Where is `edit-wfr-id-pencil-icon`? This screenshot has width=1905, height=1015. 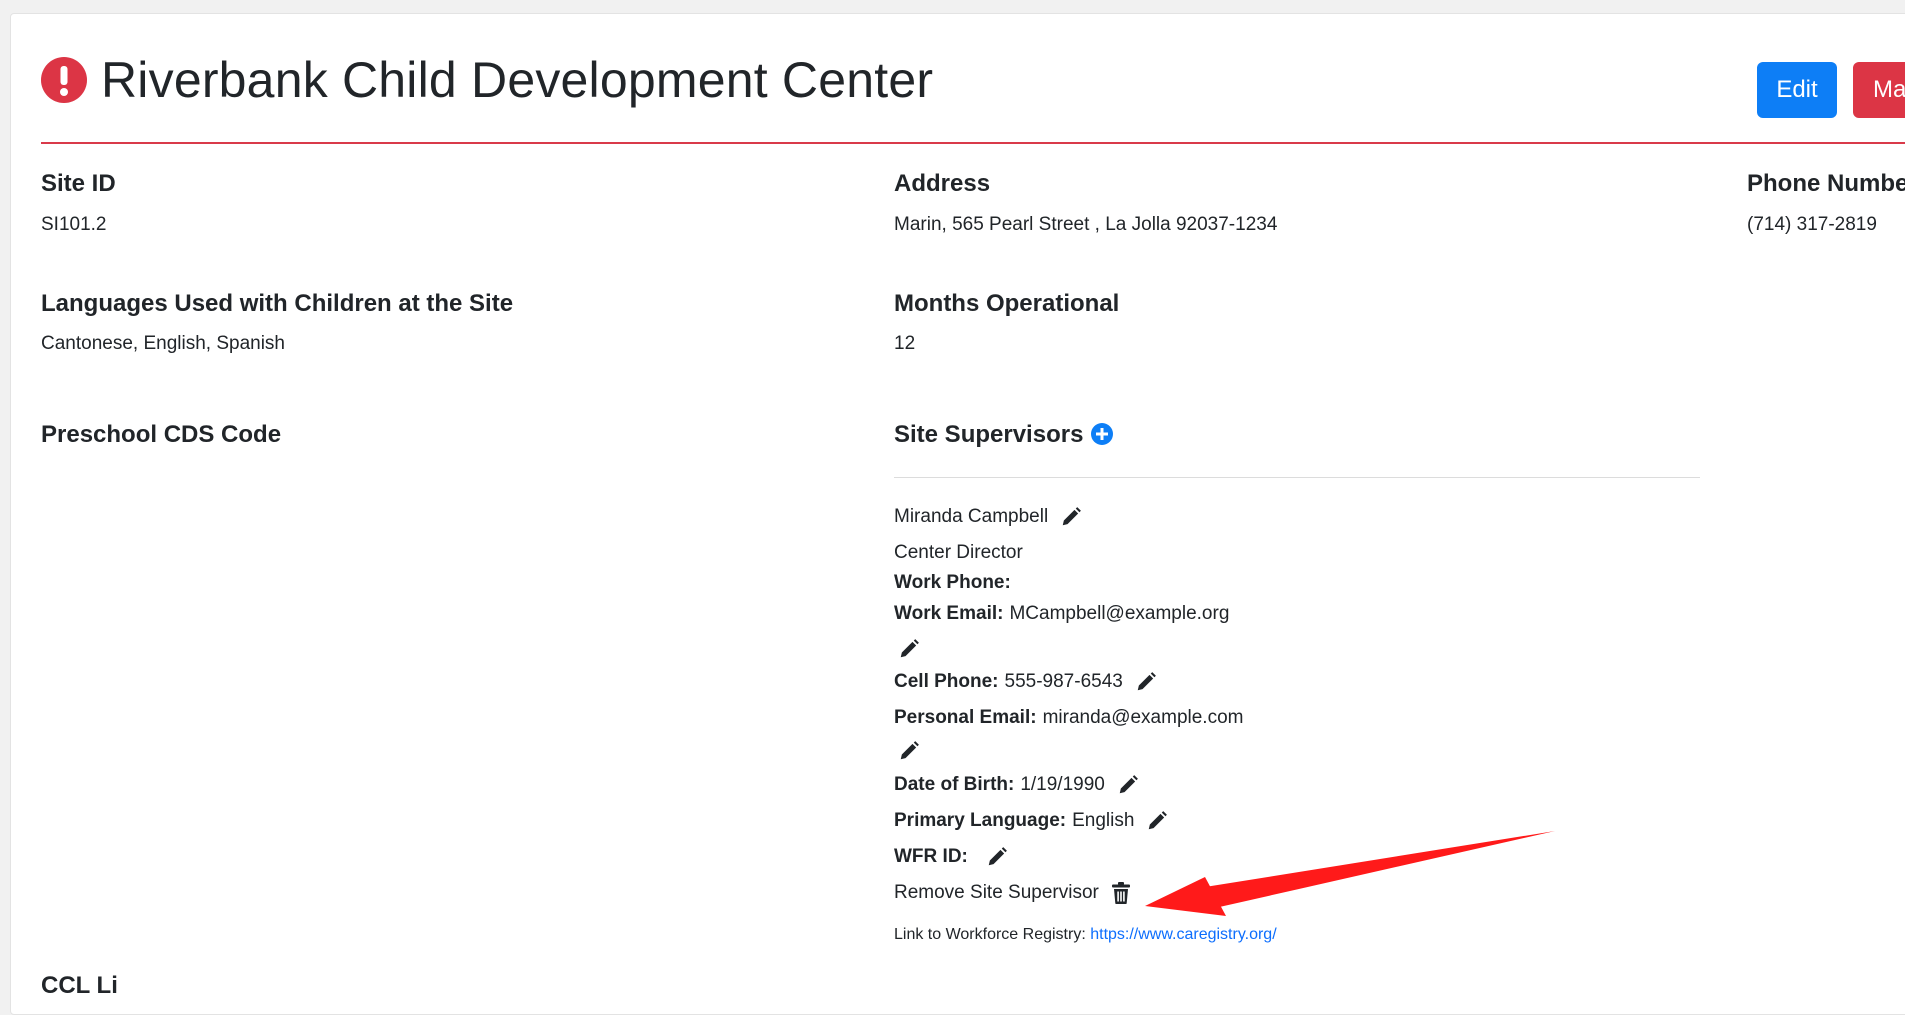 edit-wfr-id-pencil-icon is located at coordinates (997, 857).